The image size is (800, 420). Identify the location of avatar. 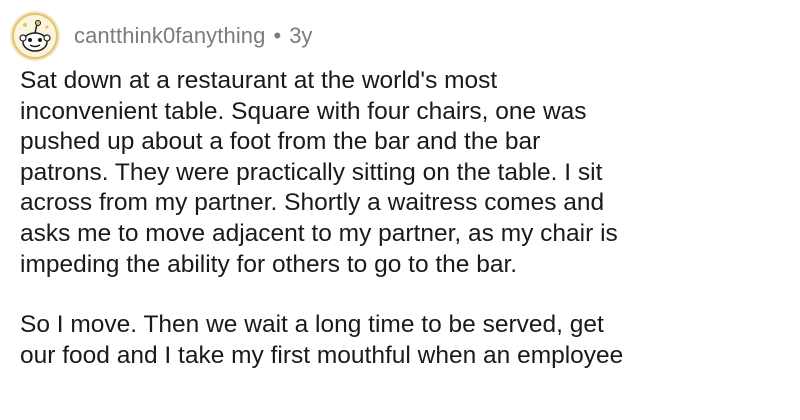
(35, 36).